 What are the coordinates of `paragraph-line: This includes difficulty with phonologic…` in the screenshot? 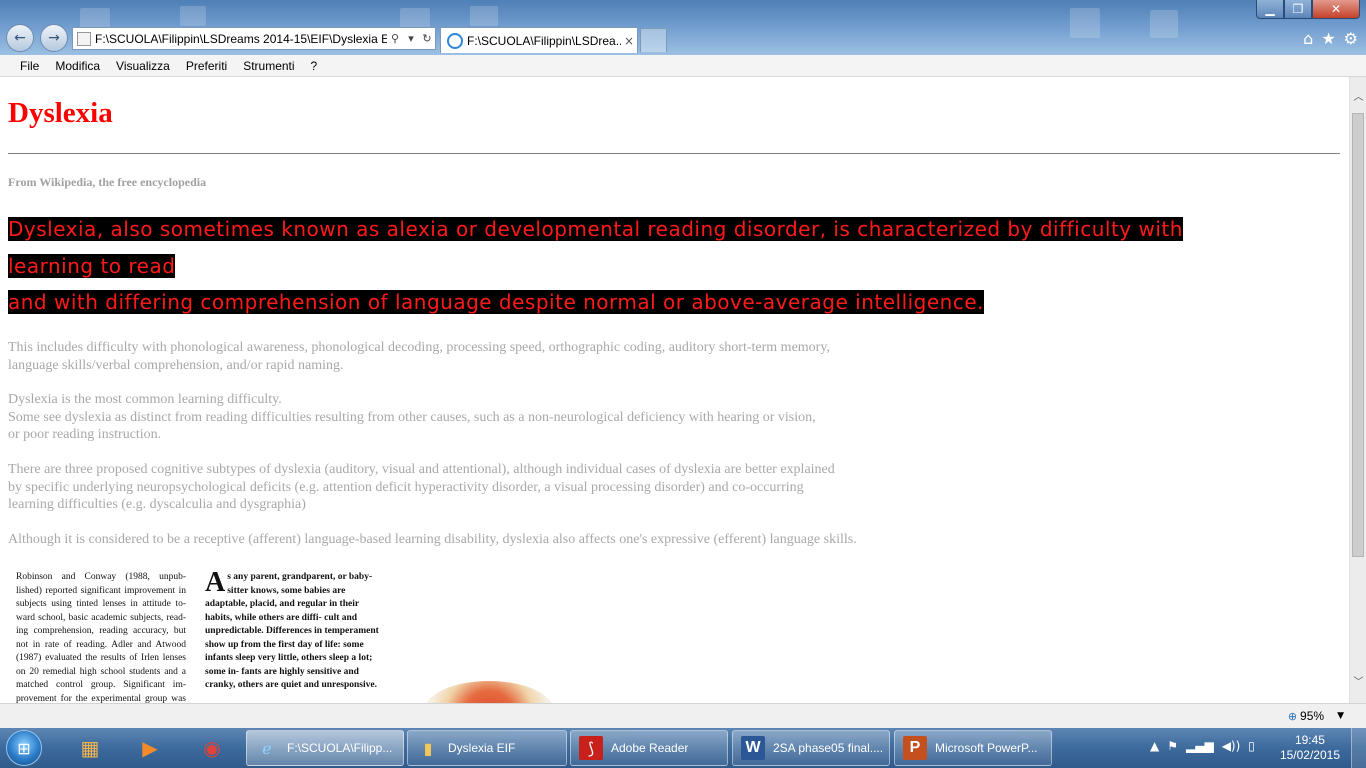 It's located at (419, 347).